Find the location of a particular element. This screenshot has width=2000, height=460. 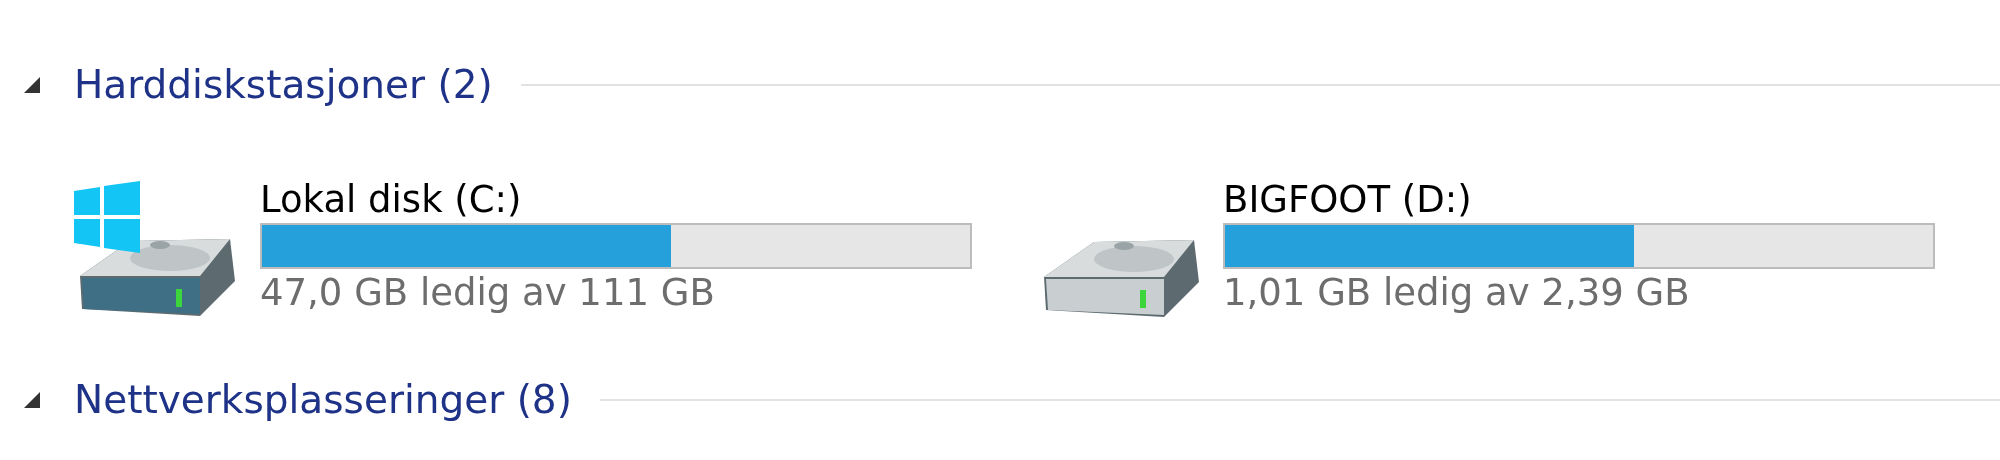

drive-name: BIGFOOT (D:) is located at coordinates (1579, 200).